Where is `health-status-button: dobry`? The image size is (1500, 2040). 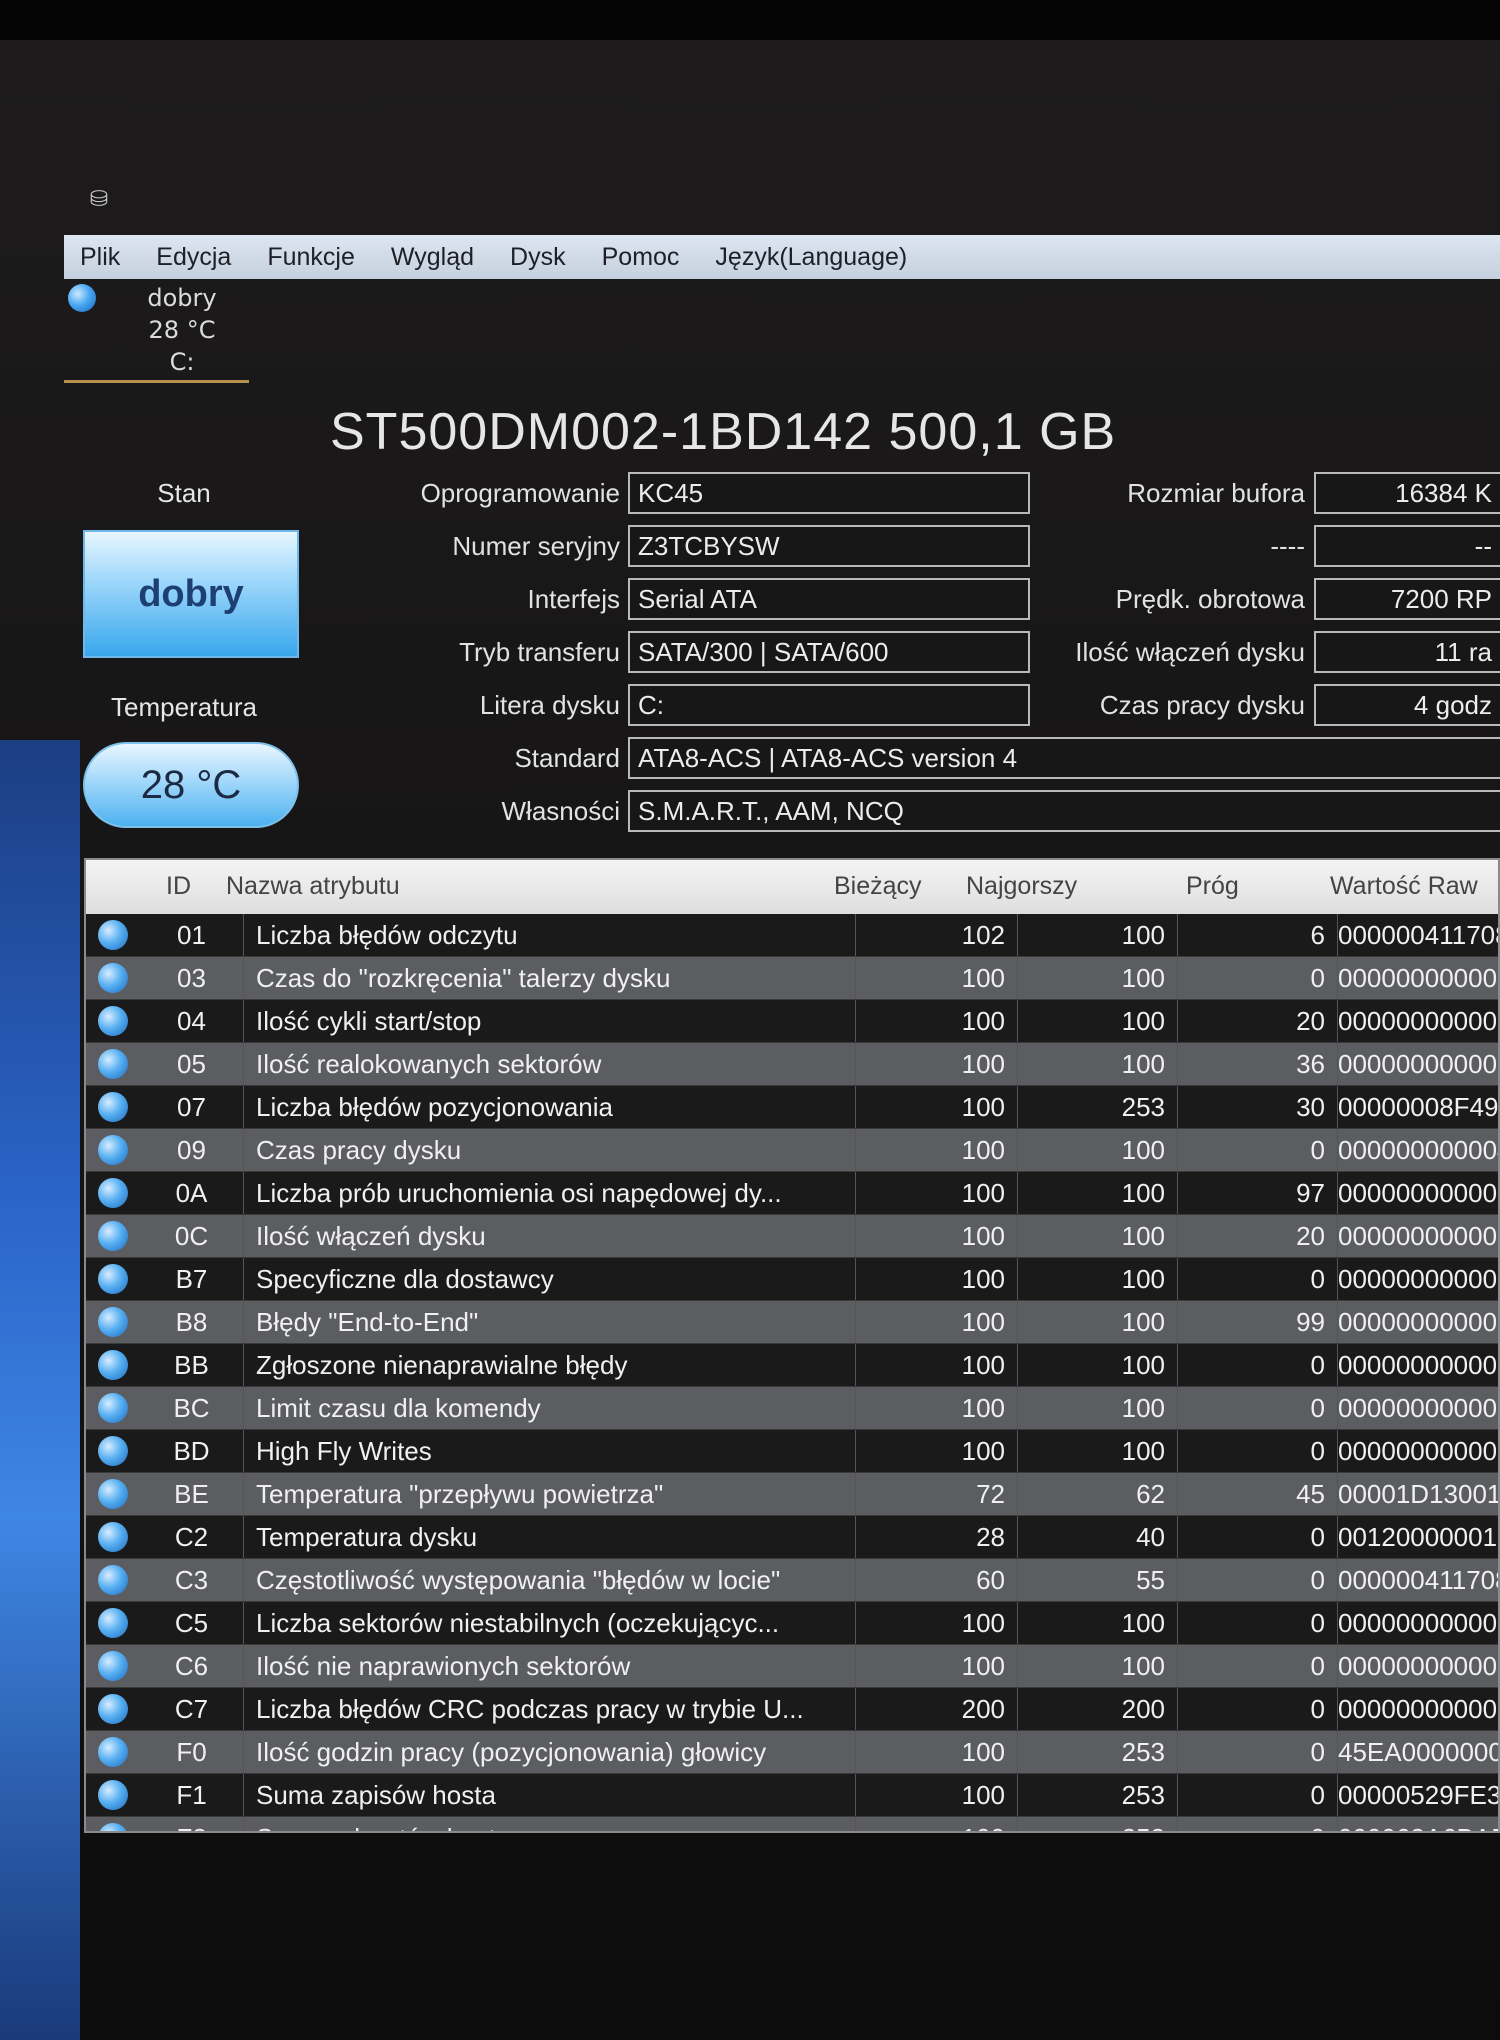
health-status-button: dobry is located at coordinates (191, 594).